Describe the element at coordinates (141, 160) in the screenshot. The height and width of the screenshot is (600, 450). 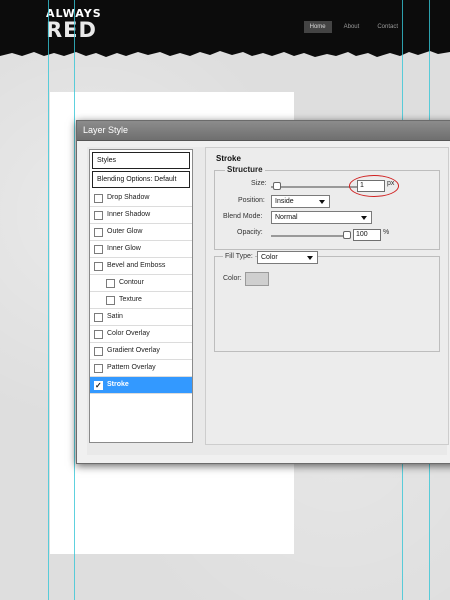
I see `styles-header: Styles` at that location.